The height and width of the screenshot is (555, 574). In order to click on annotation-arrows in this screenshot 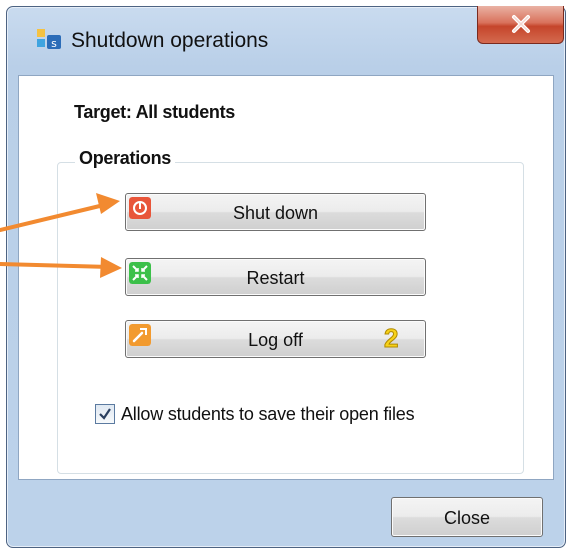, I will do `click(61, 235)`.